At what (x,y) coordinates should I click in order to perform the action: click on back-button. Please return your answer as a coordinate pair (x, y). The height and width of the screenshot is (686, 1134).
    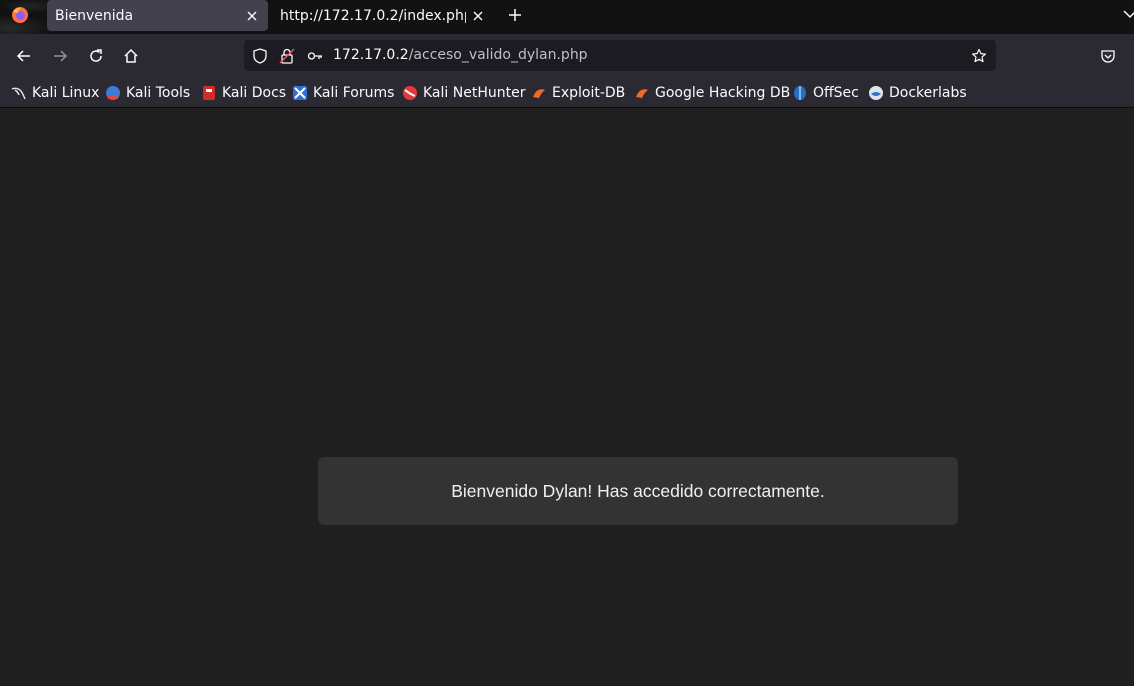
    Looking at the image, I should click on (24, 56).